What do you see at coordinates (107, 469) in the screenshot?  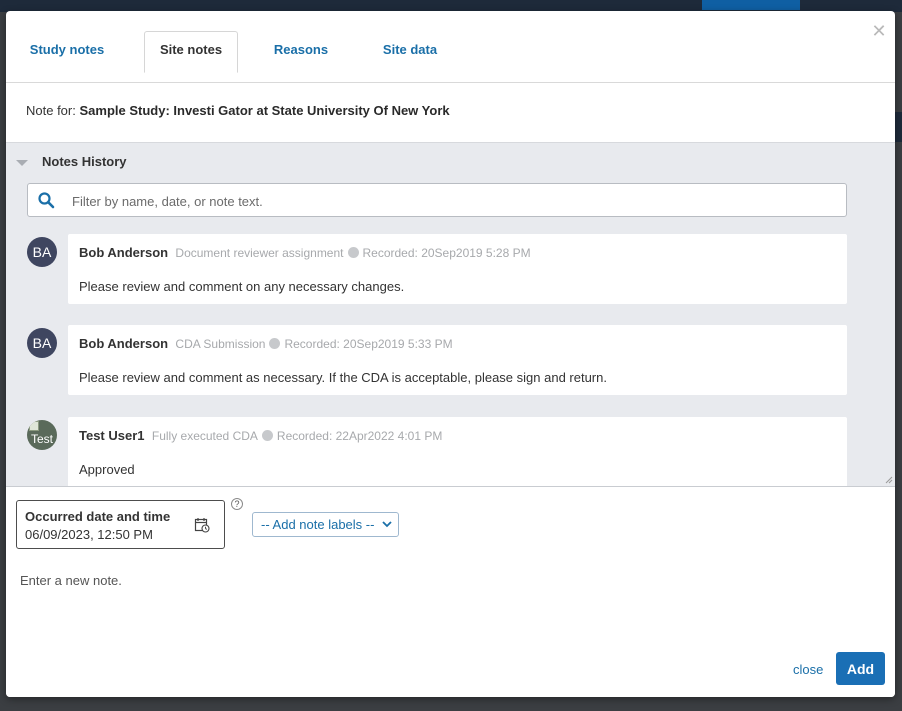 I see `note-text: Approved` at bounding box center [107, 469].